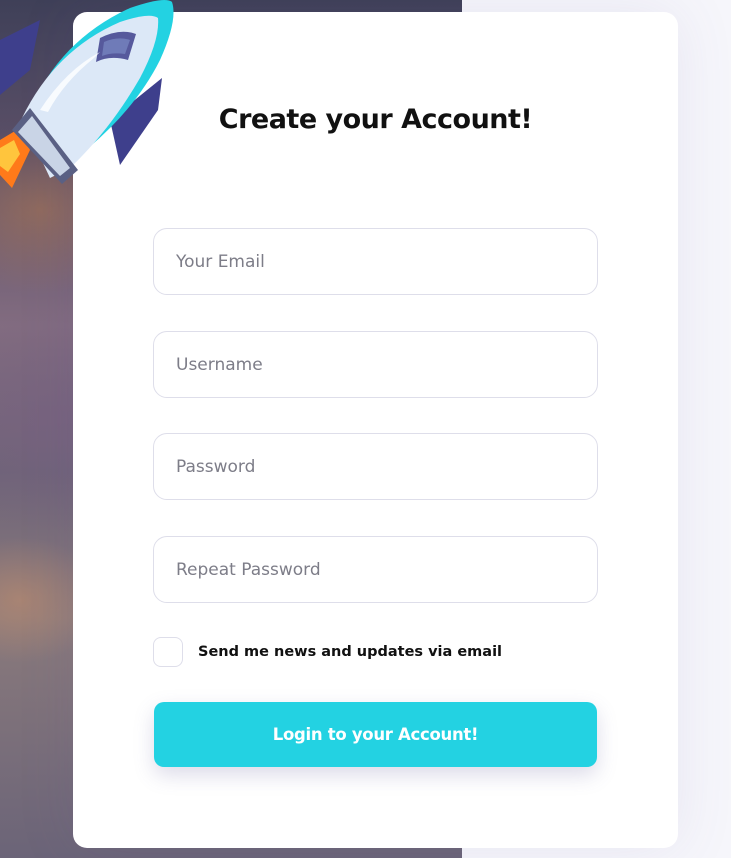 This screenshot has width=731, height=858. I want to click on newsletter-option: Send me news and updates via email, so click(327, 652).